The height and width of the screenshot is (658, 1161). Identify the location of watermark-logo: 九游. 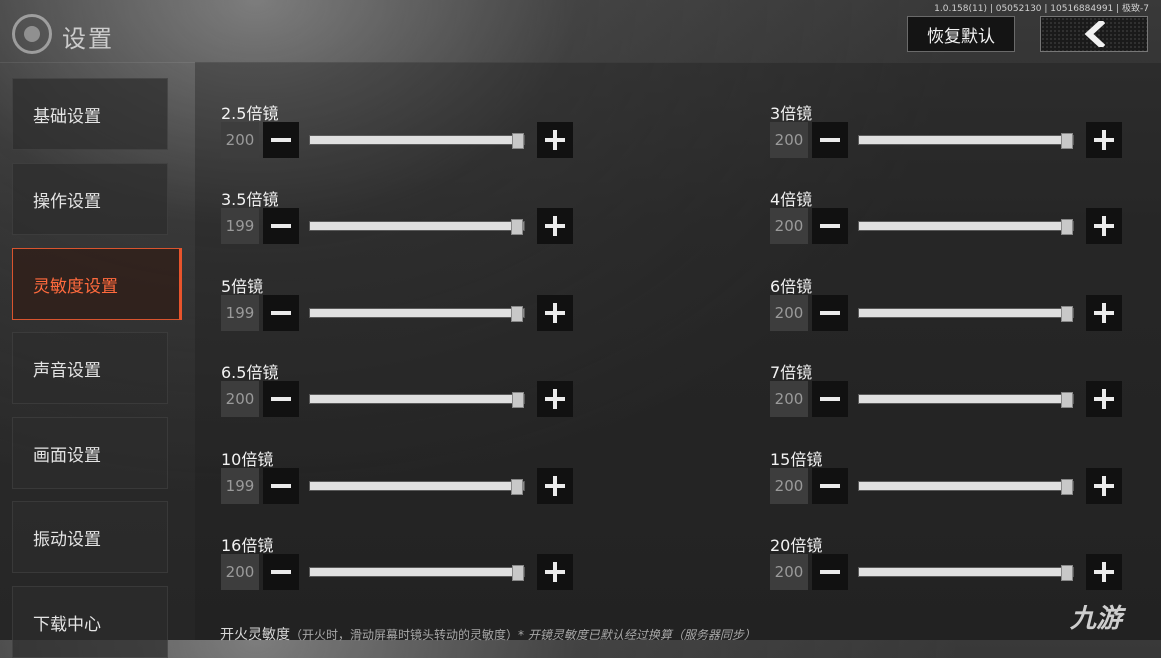
(1096, 619).